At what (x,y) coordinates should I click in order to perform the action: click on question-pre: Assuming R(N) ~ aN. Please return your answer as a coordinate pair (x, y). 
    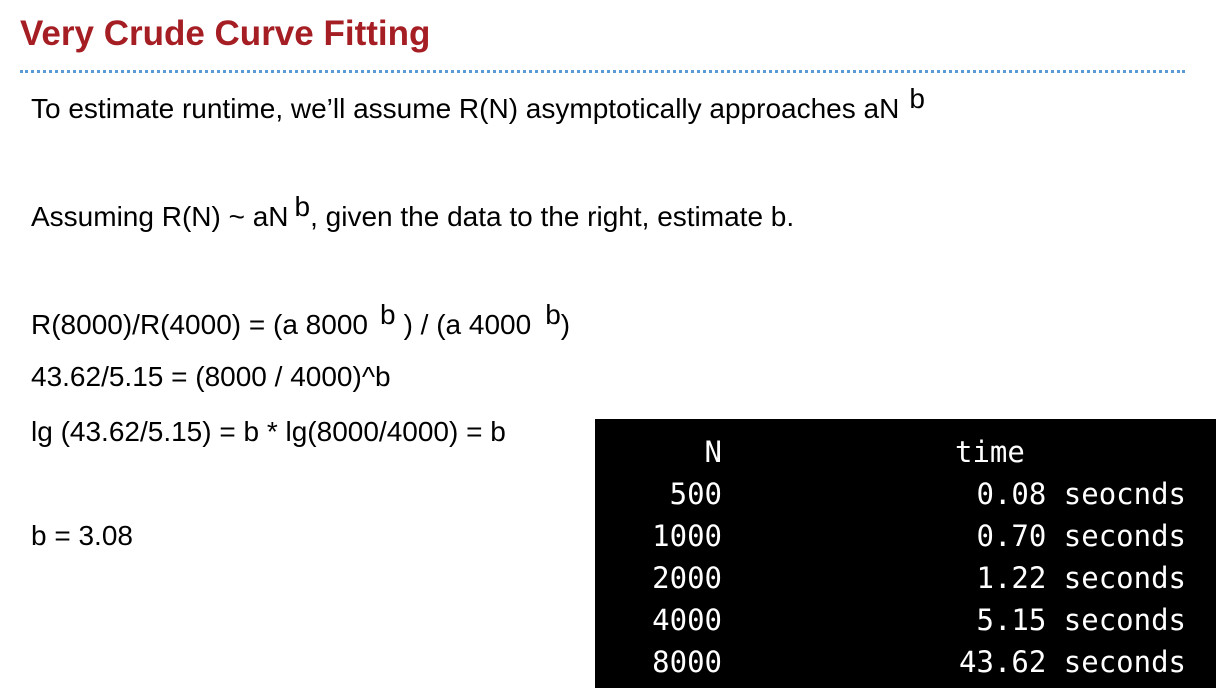
    Looking at the image, I should click on (160, 216).